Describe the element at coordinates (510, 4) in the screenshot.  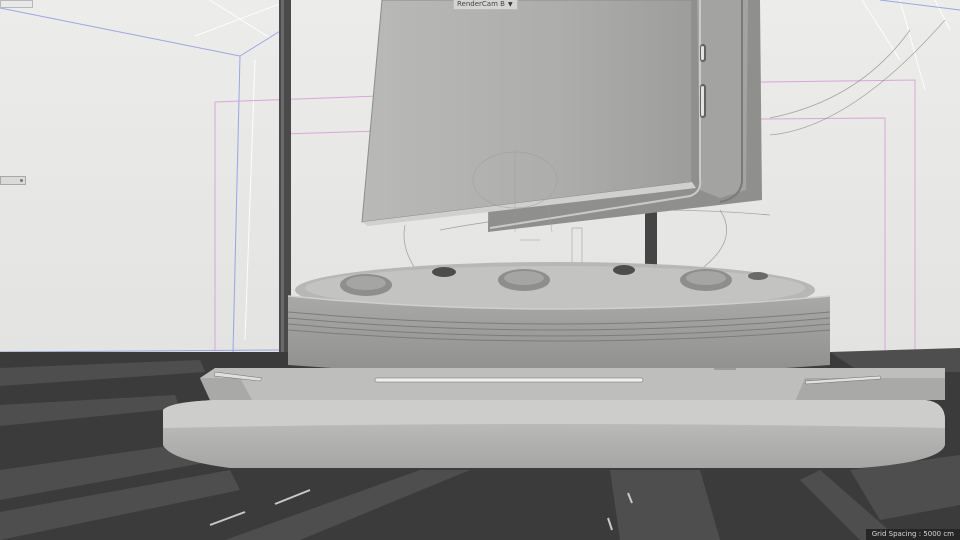
I see `triangle-down-icon: ▼` at that location.